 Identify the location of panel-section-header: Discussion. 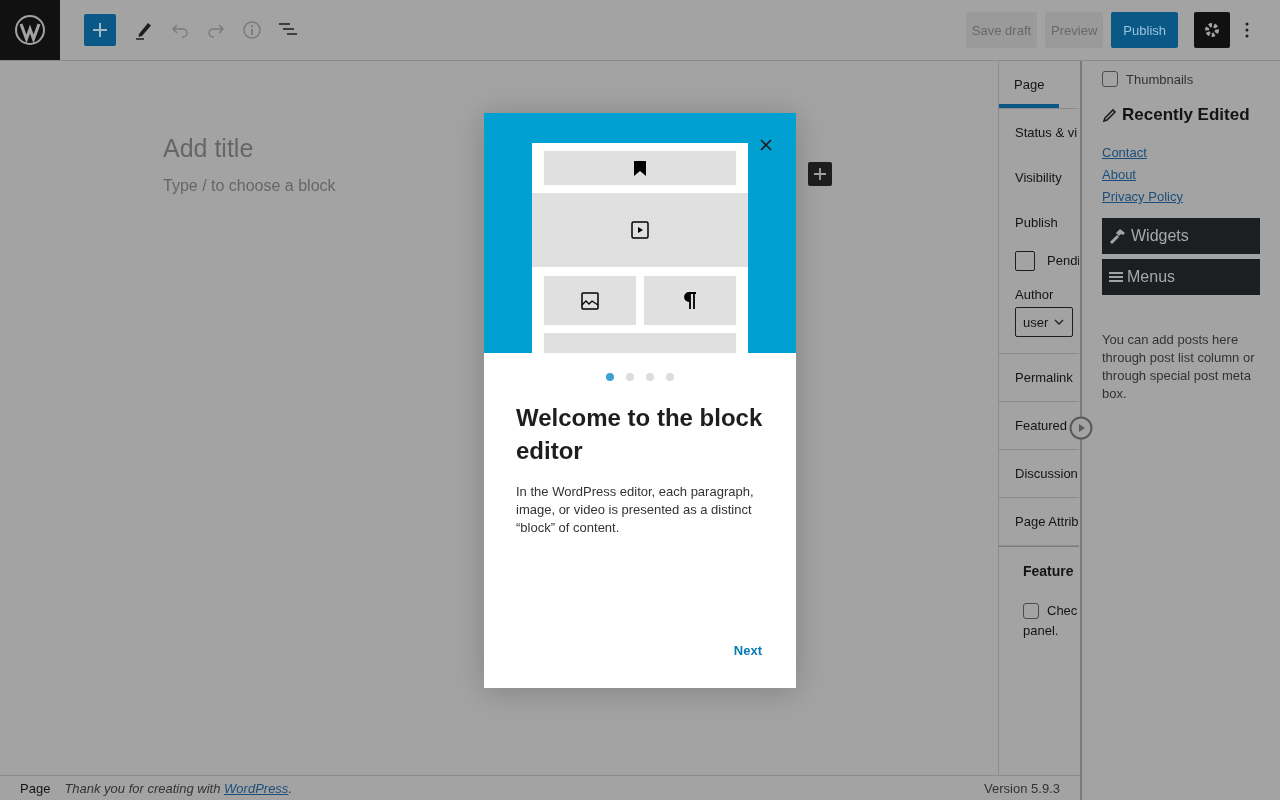
(1046, 473).